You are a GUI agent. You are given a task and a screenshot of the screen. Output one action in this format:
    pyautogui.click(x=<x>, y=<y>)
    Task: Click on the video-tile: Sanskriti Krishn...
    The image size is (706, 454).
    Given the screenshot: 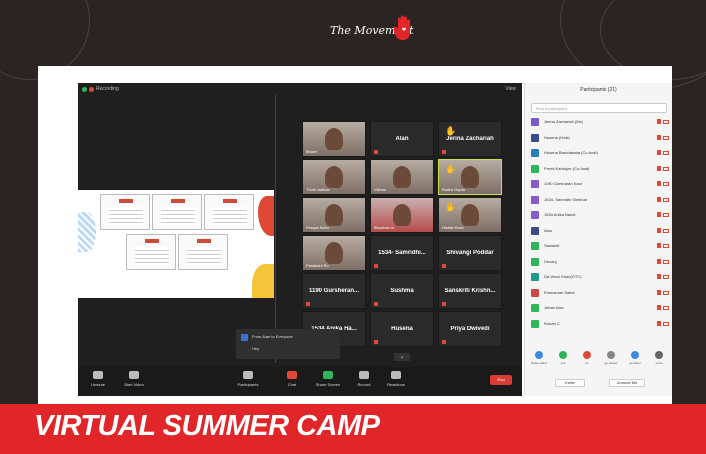 What is the action you would take?
    pyautogui.click(x=470, y=291)
    